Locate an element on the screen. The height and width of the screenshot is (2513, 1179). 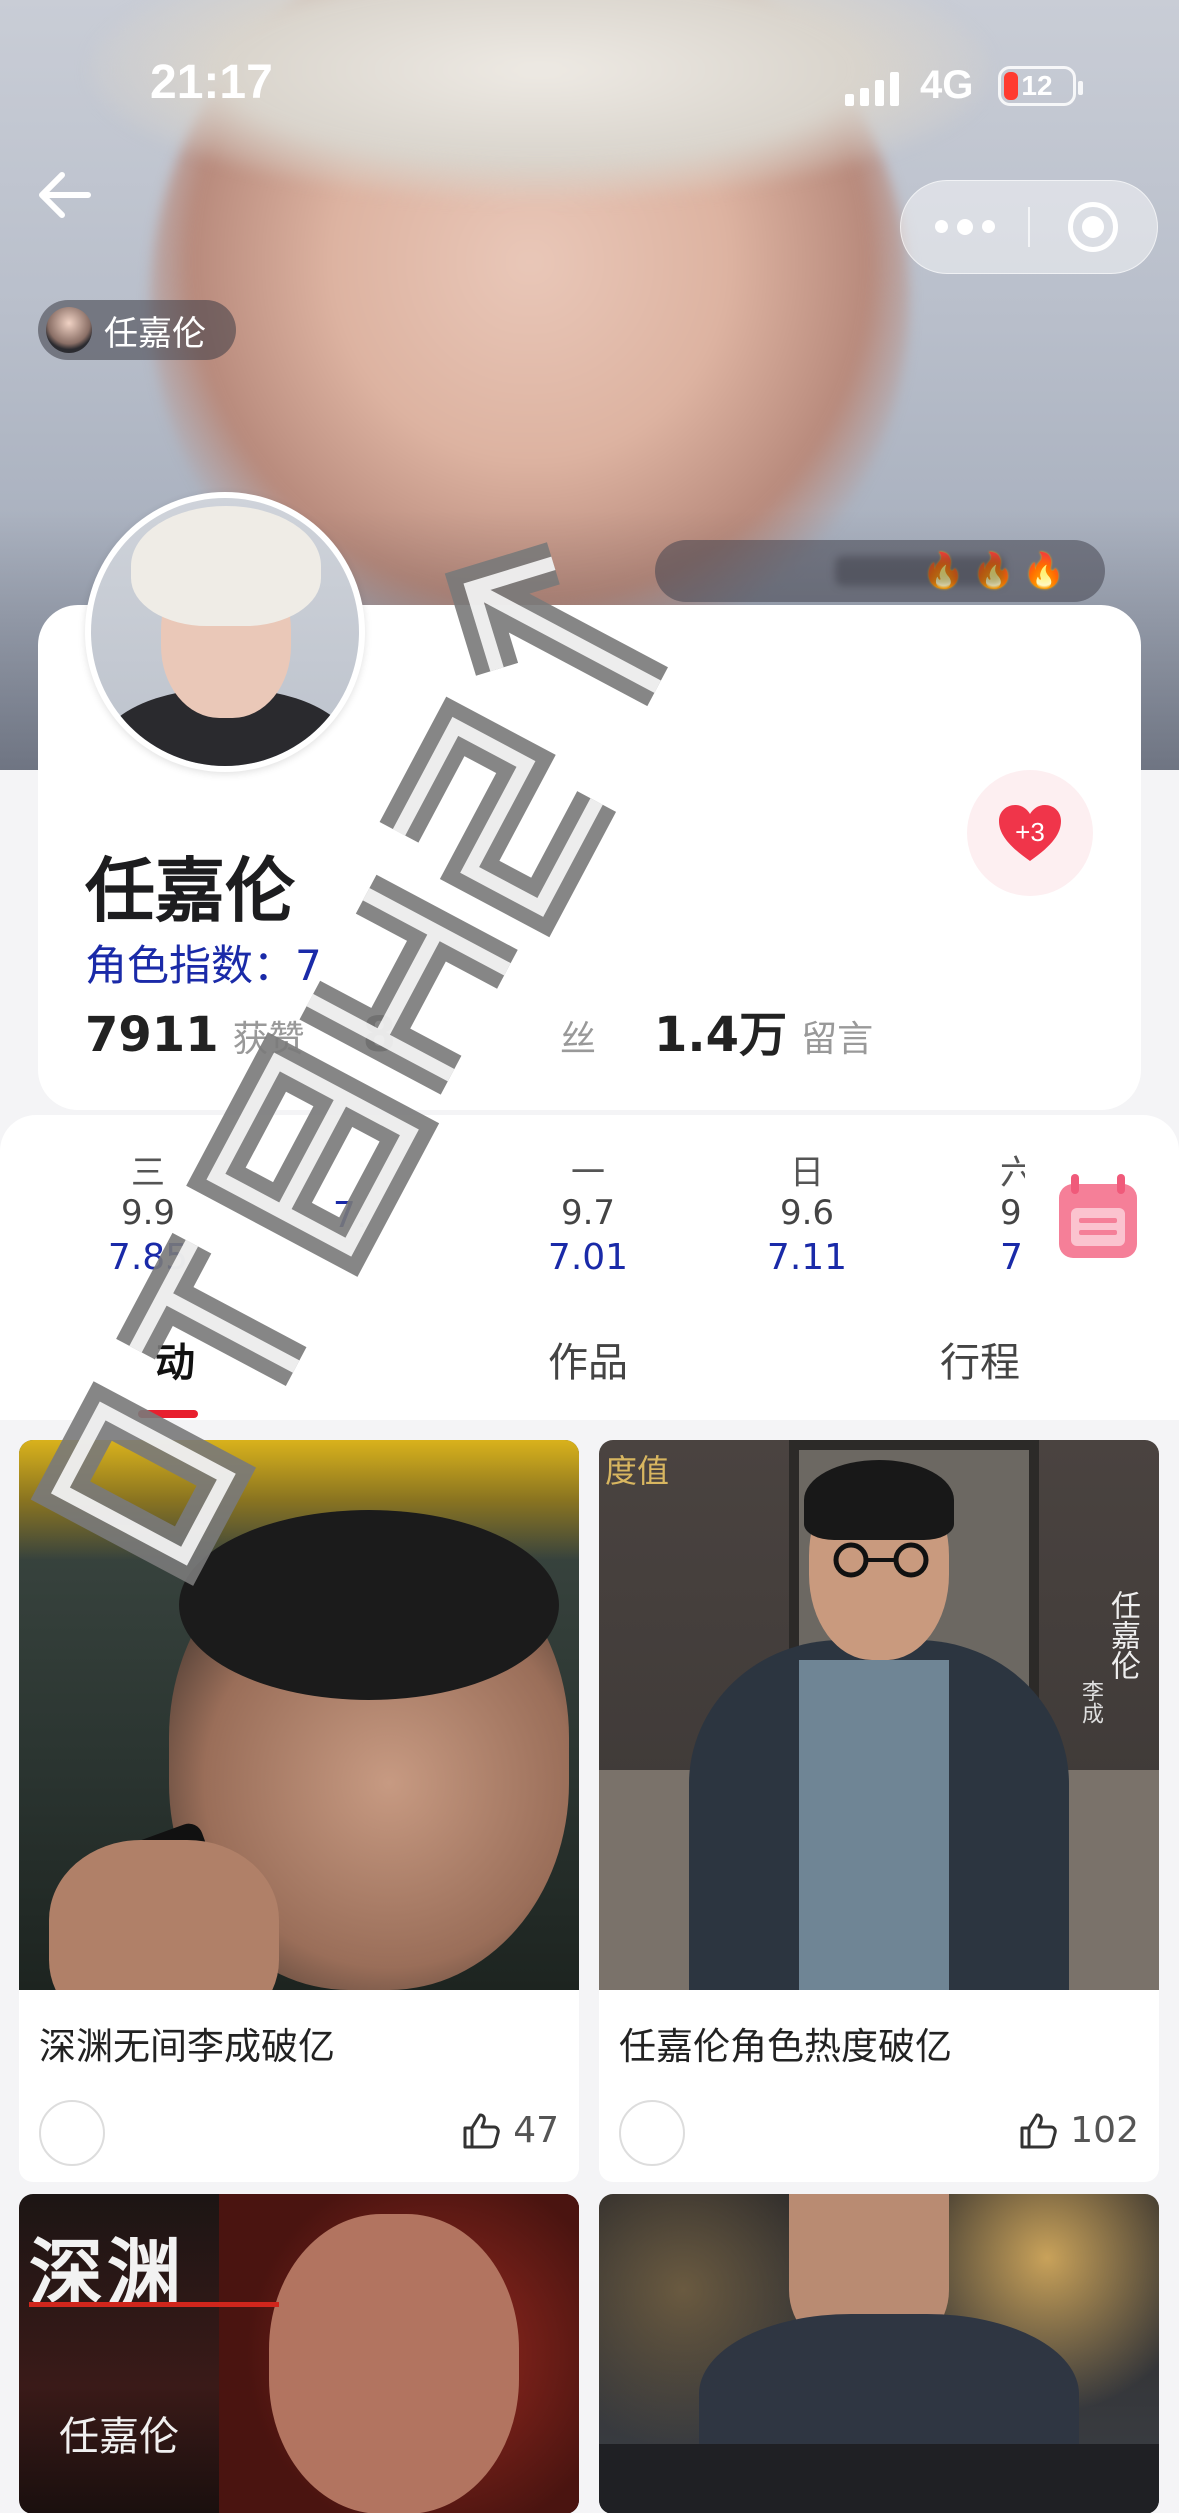
tab-works: 作品 is located at coordinates (588, 1359).